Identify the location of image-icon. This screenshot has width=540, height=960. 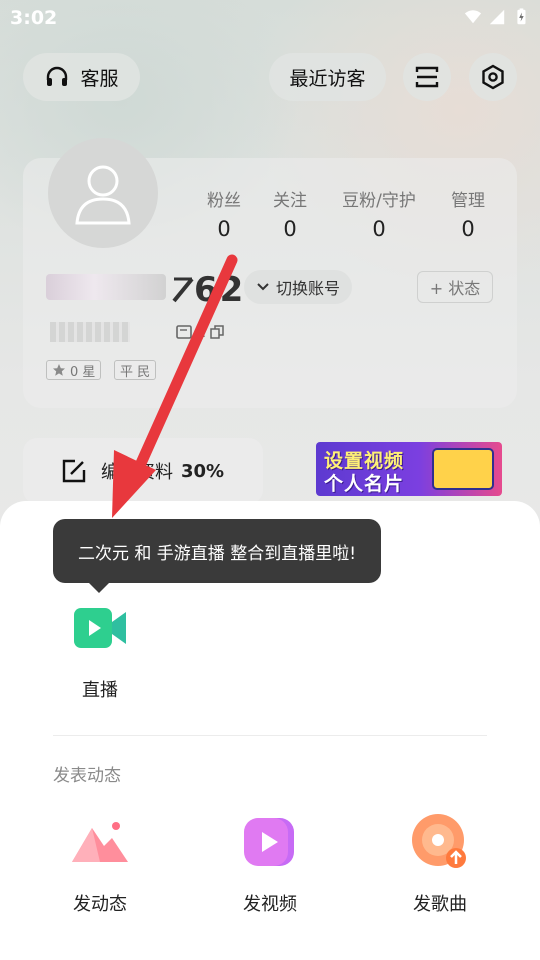
(100, 842).